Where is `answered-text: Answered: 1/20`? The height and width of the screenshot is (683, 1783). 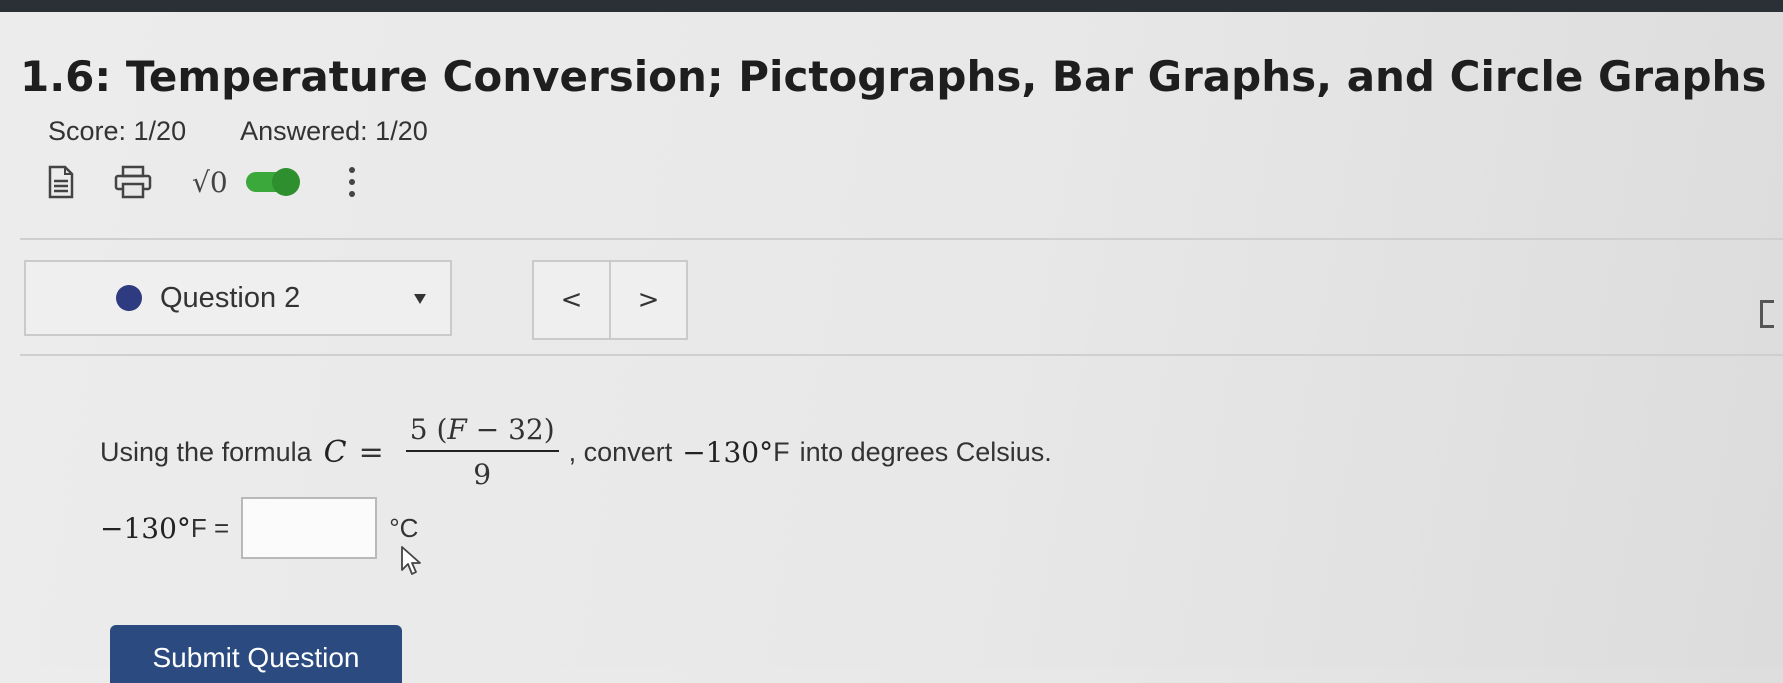 answered-text: Answered: 1/20 is located at coordinates (334, 131).